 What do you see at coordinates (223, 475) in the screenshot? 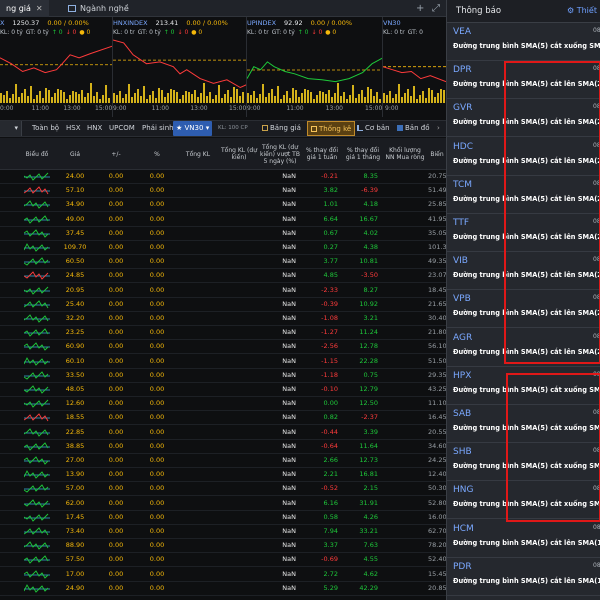
I see `table-row: 13.90 0.00 0.00 NaN 2.21 16.81 12.40` at bounding box center [223, 475].